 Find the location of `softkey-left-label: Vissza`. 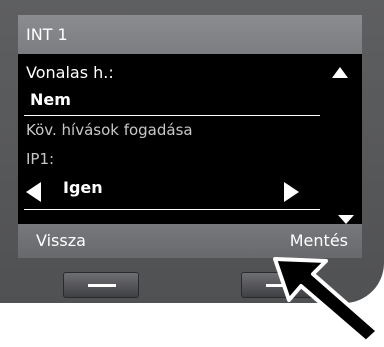

softkey-left-label: Vissza is located at coordinates (61, 240).